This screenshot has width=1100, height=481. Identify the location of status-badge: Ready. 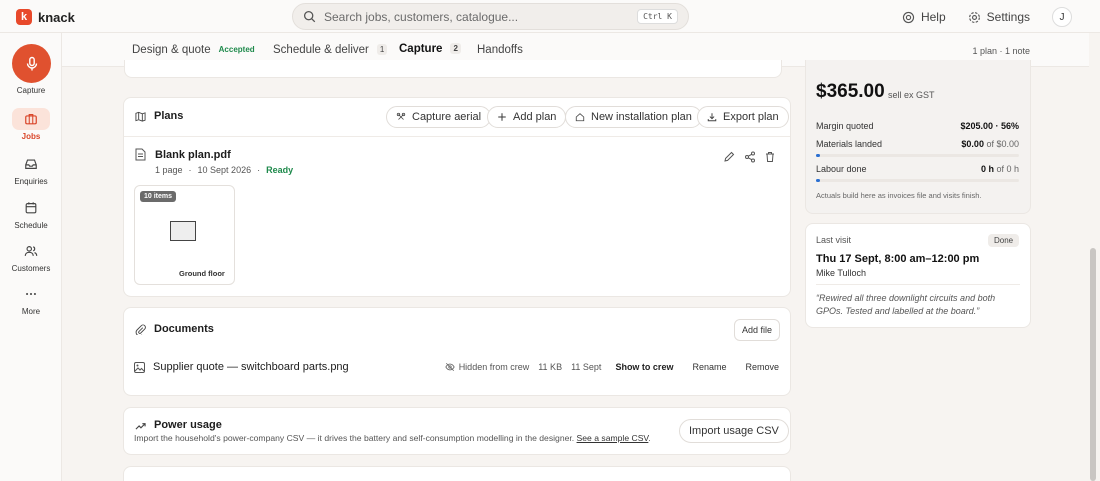
(280, 170).